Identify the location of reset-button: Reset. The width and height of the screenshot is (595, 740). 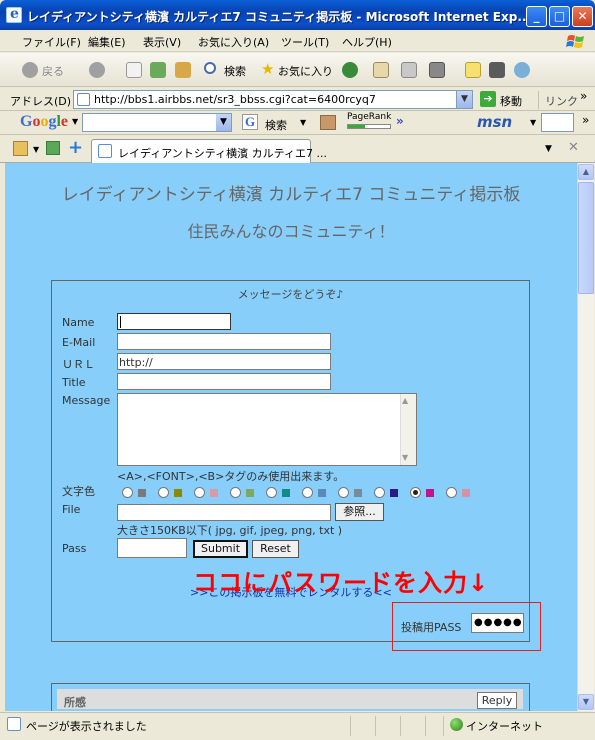
(275, 549).